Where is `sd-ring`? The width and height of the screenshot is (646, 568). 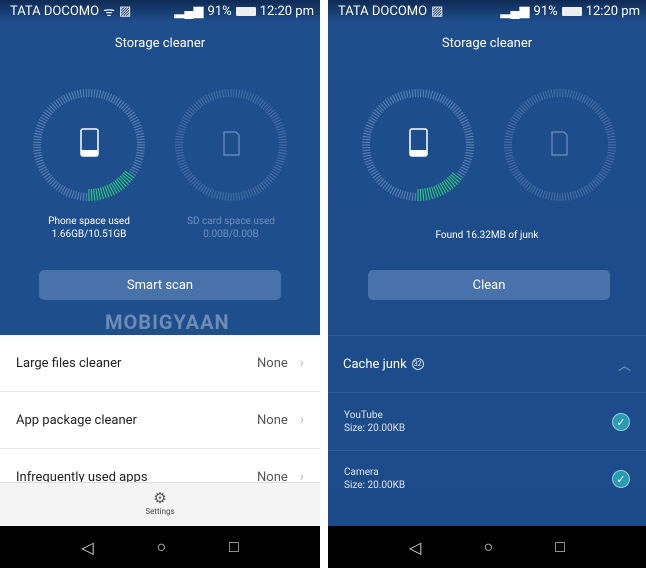
sd-ring is located at coordinates (231, 145).